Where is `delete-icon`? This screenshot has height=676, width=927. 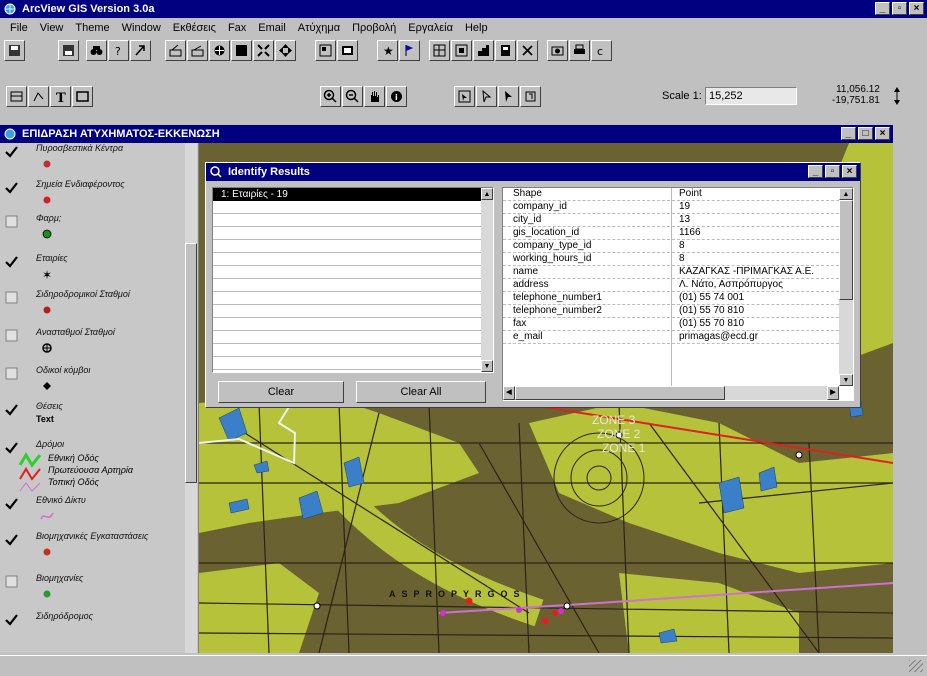 delete-icon is located at coordinates (527, 50).